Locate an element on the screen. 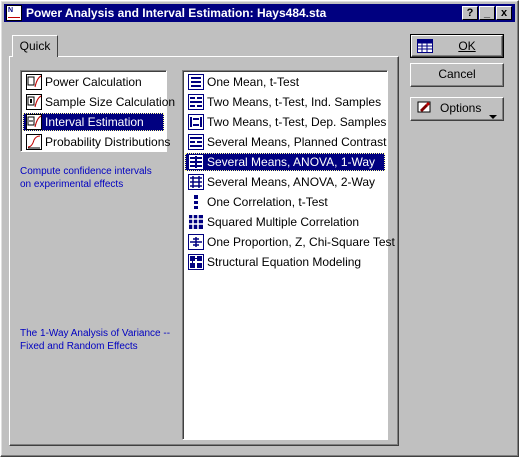 The width and height of the screenshot is (519, 457). analysis-label: Two Means, t-Test, Ind. Samples is located at coordinates (294, 102).